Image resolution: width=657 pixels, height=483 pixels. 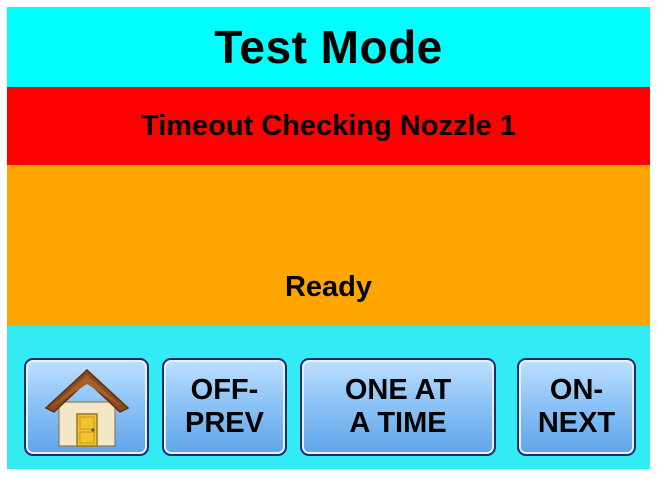 I want to click on home-icon, so click(x=87, y=407).